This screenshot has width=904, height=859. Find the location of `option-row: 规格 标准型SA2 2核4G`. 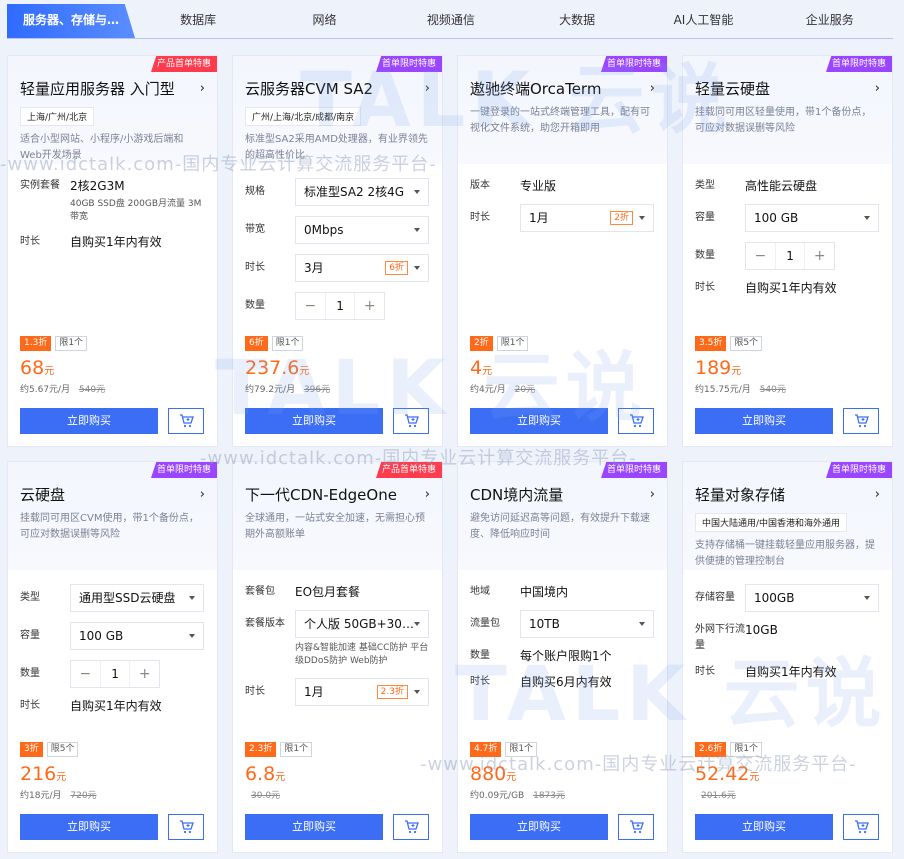

option-row: 规格 标准型SA2 2核4G is located at coordinates (337, 192).